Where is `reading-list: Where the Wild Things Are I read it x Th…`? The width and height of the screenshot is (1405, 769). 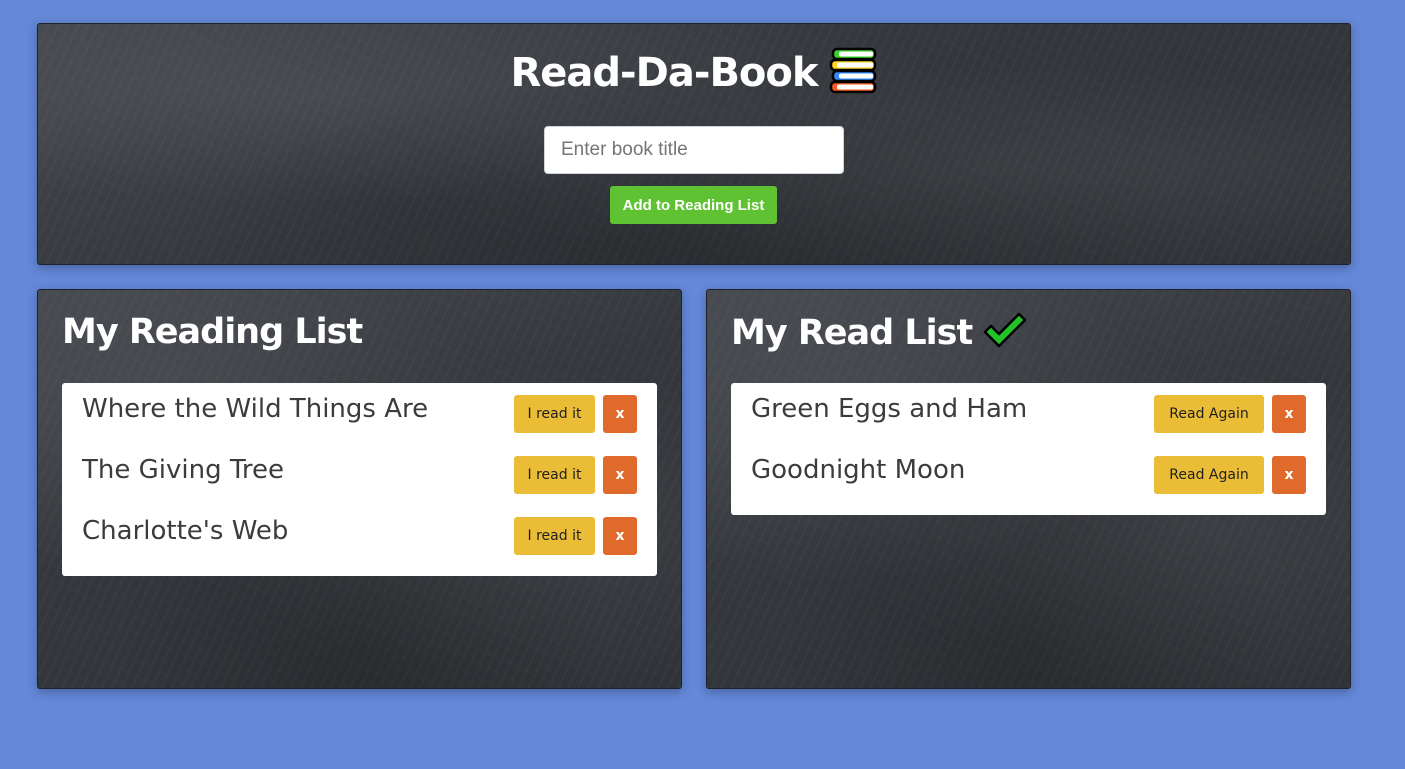 reading-list: Where the Wild Things Are I read it x Th… is located at coordinates (359, 479).